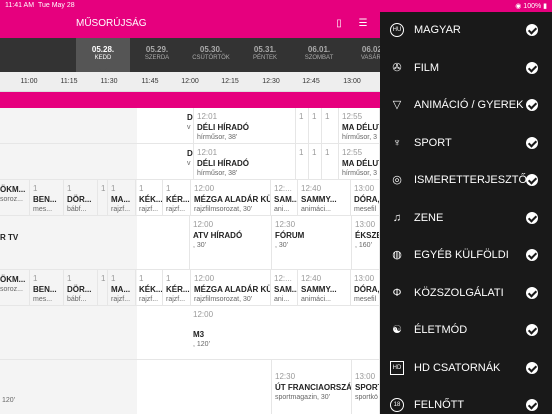  Describe the element at coordinates (352, 81) in the screenshot. I see `time-label: 13:00` at that location.